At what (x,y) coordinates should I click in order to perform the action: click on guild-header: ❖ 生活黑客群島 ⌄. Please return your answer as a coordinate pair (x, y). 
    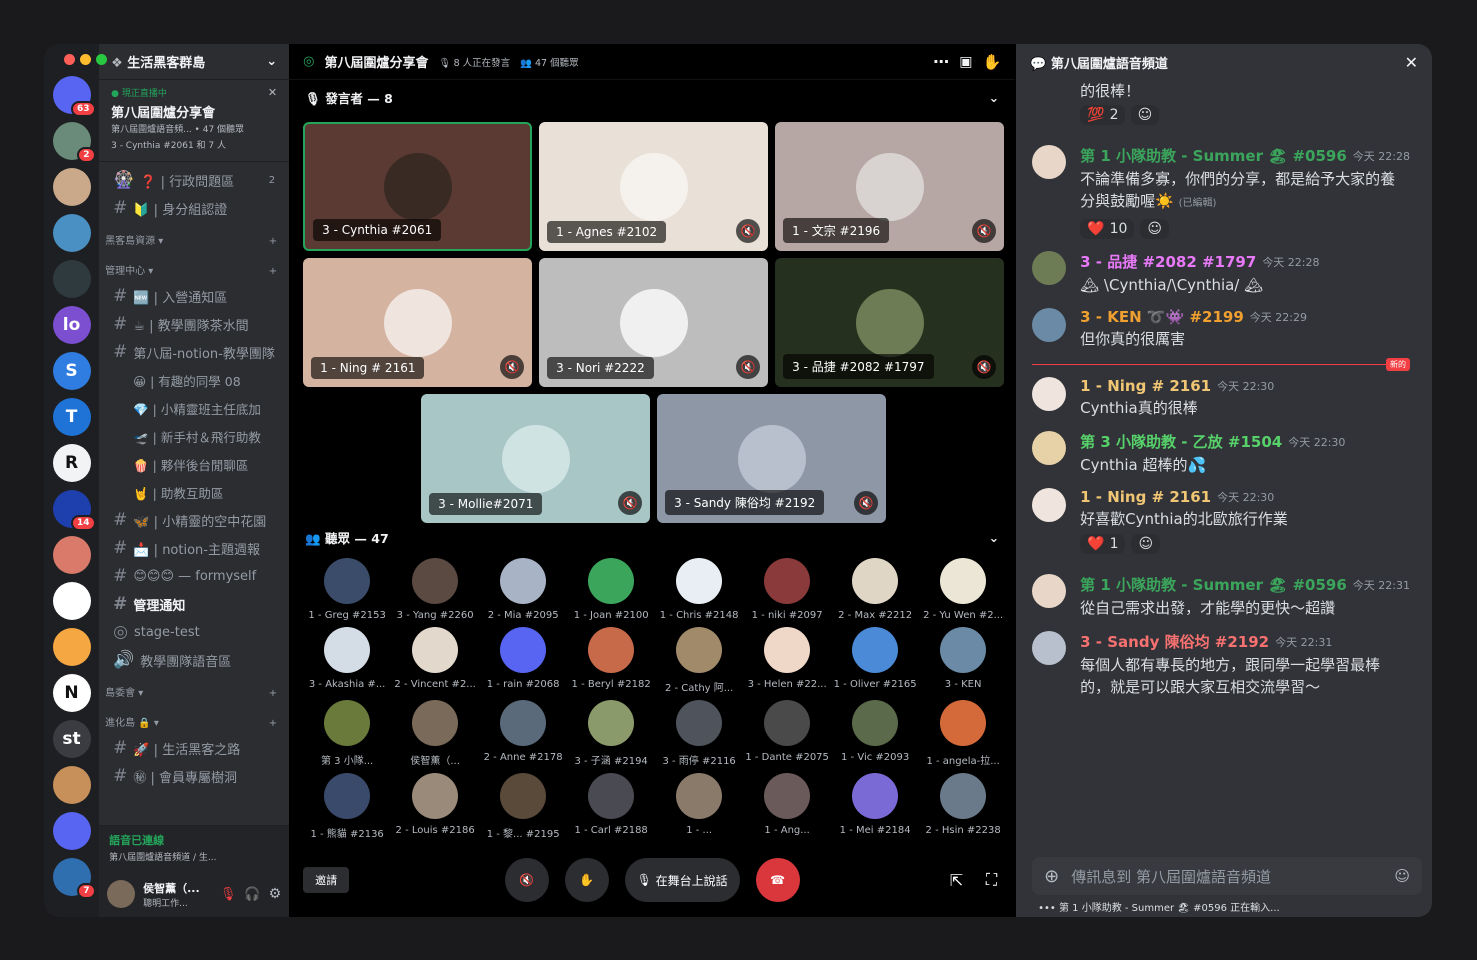
    Looking at the image, I should click on (194, 62).